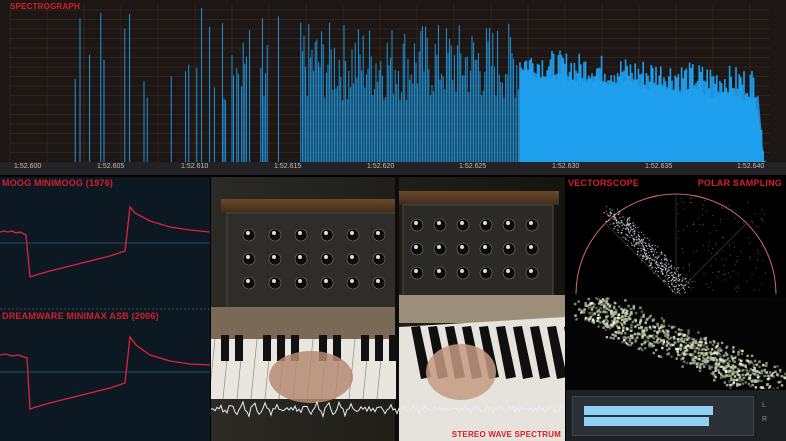  Describe the element at coordinates (308, 206) in the screenshot. I see `left-synth-wood-top` at that location.